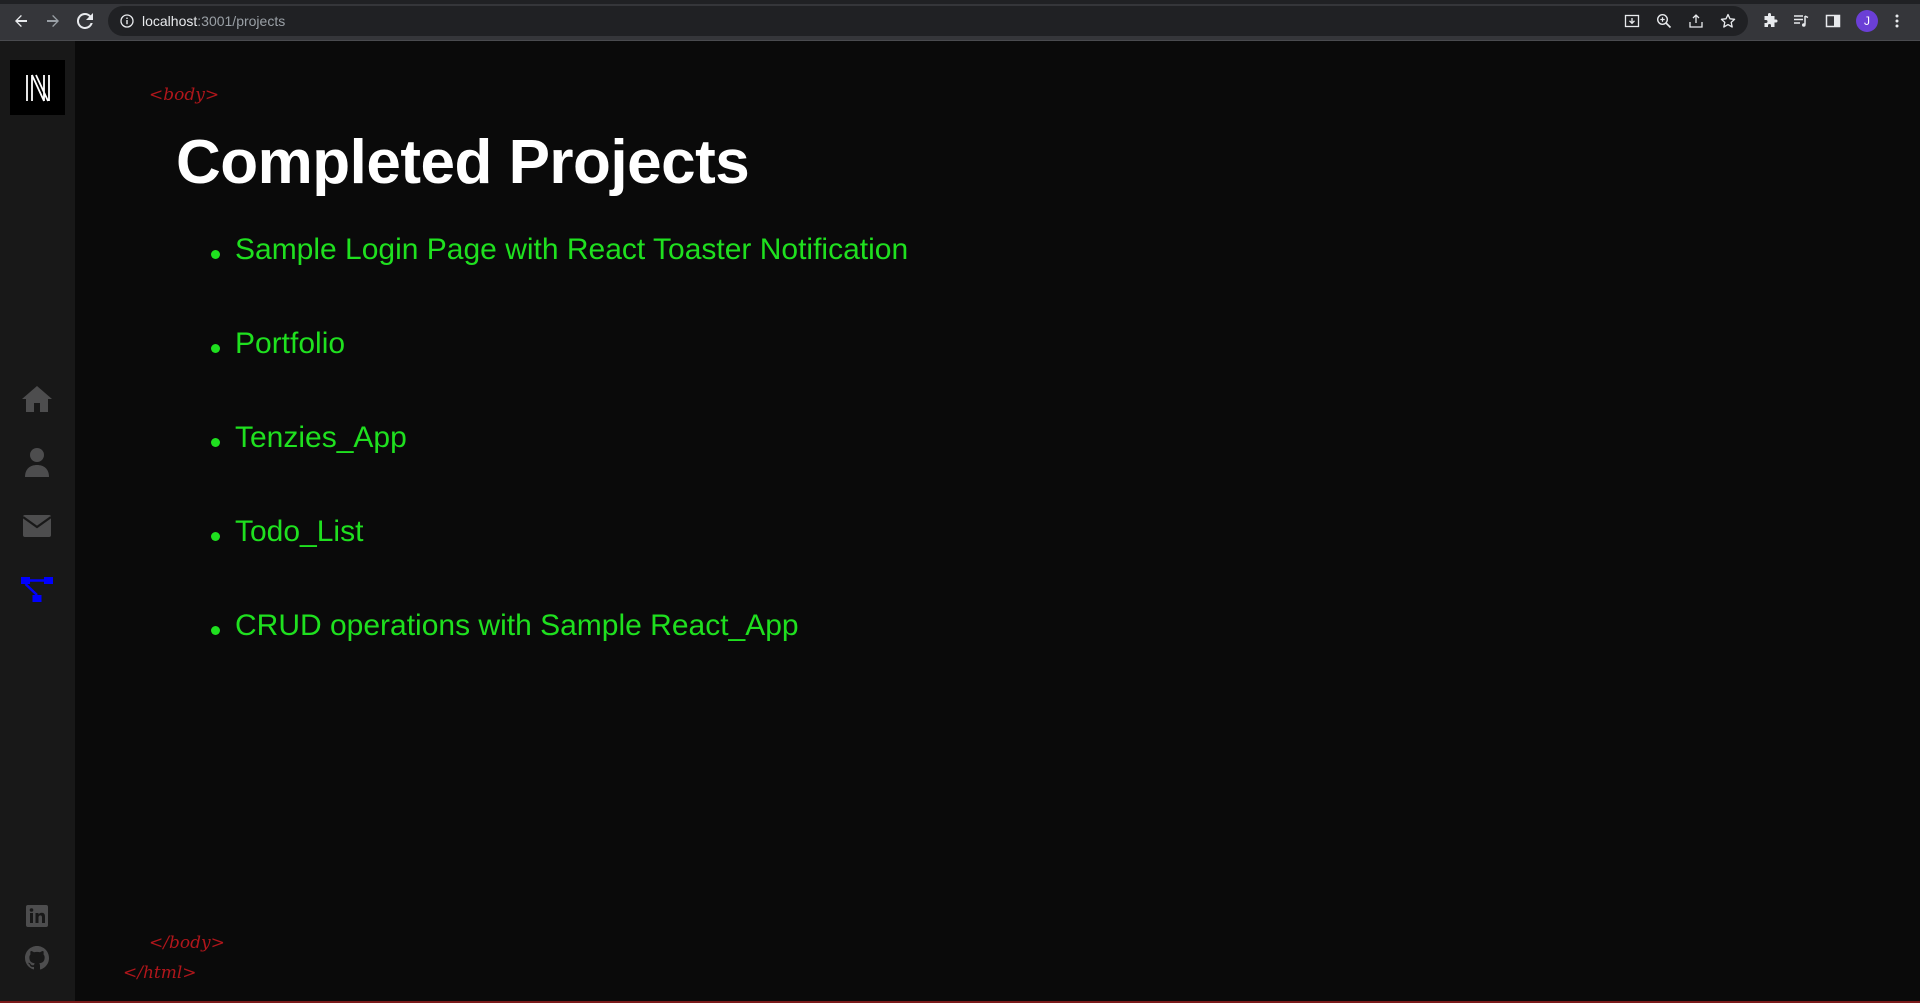 This screenshot has height=1003, width=1920. I want to click on project-item: CRUD operations with Sample React_App, so click(559, 656).